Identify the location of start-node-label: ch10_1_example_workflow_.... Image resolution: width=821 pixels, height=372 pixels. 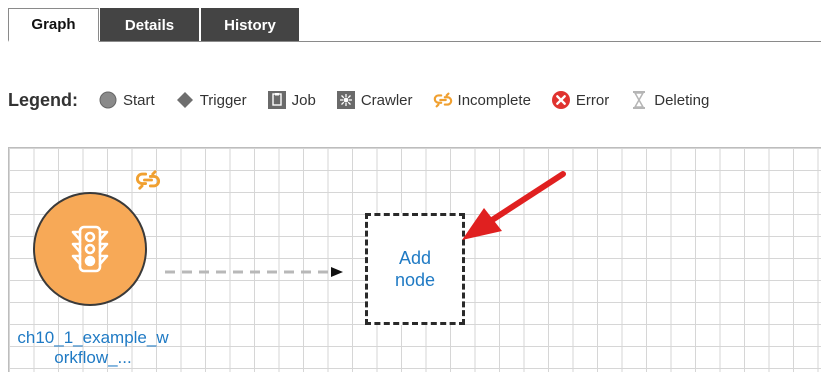
(93, 348).